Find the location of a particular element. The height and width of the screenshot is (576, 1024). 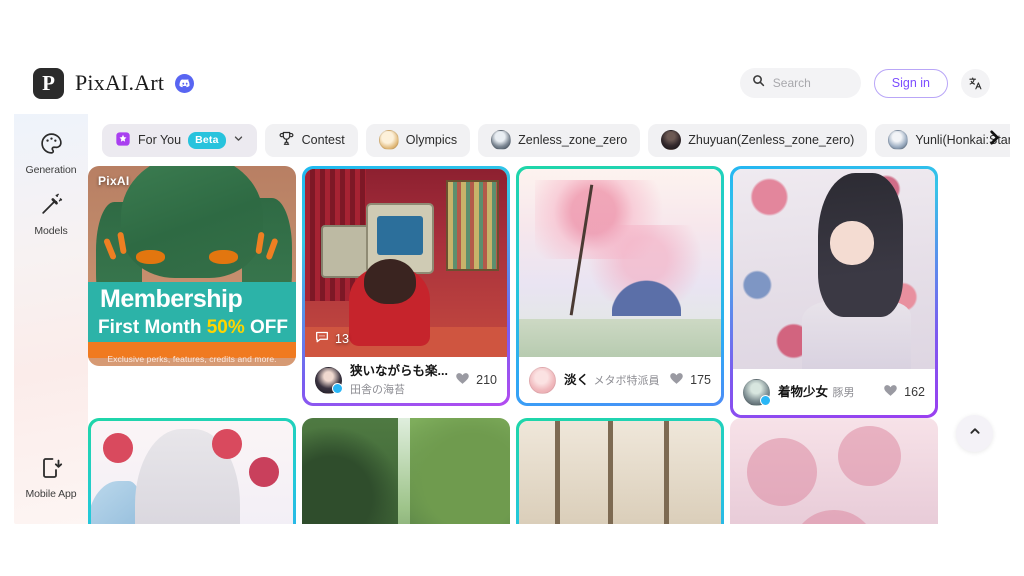

artwork-card: 淡く メタボ特派員 175 is located at coordinates (620, 286).